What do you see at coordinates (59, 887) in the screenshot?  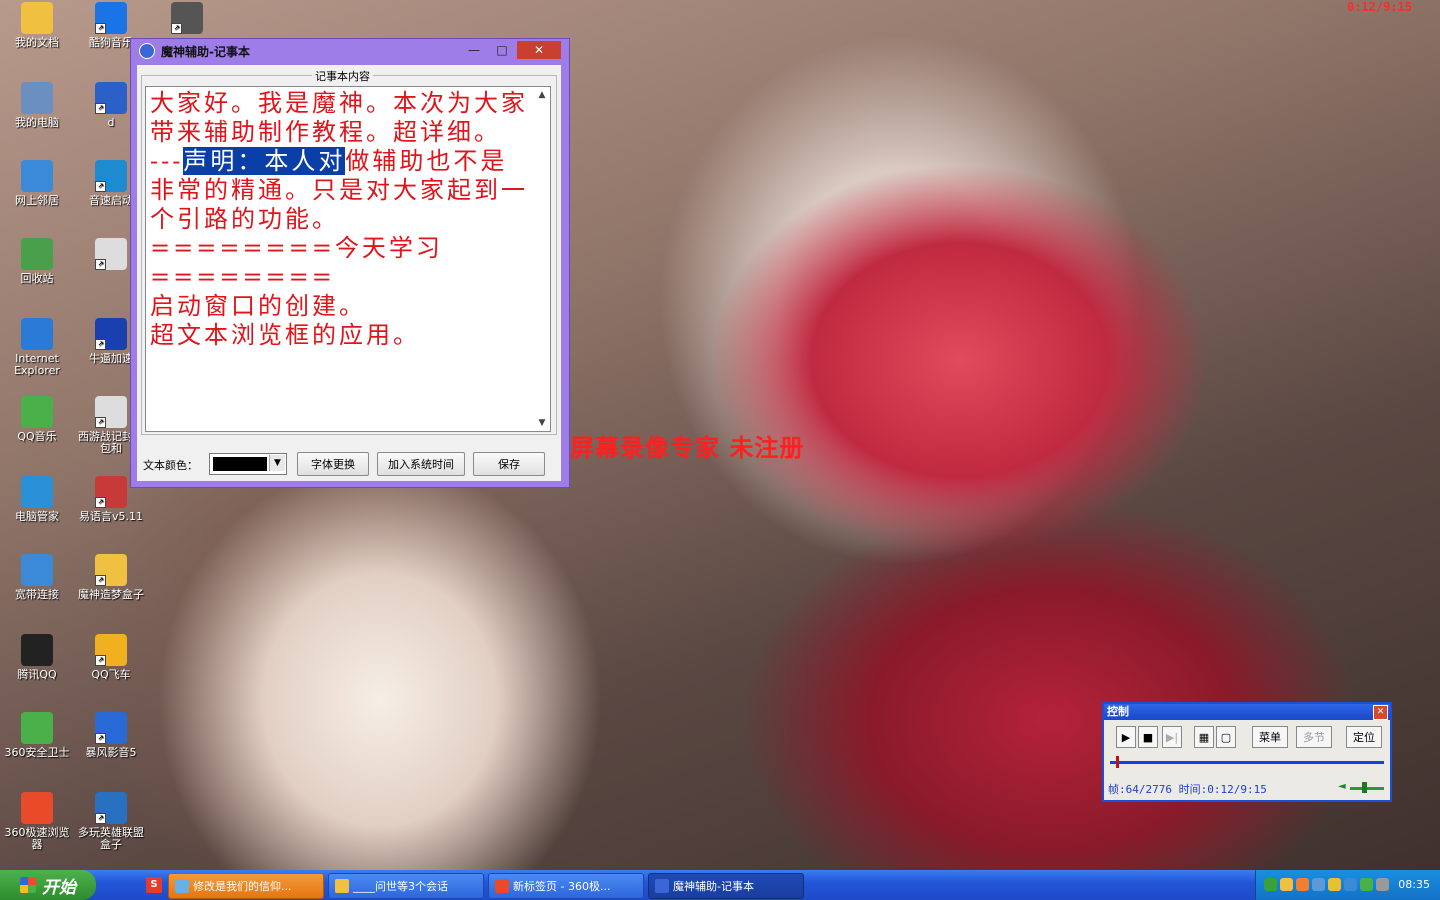 I see `start-label: 开始` at bounding box center [59, 887].